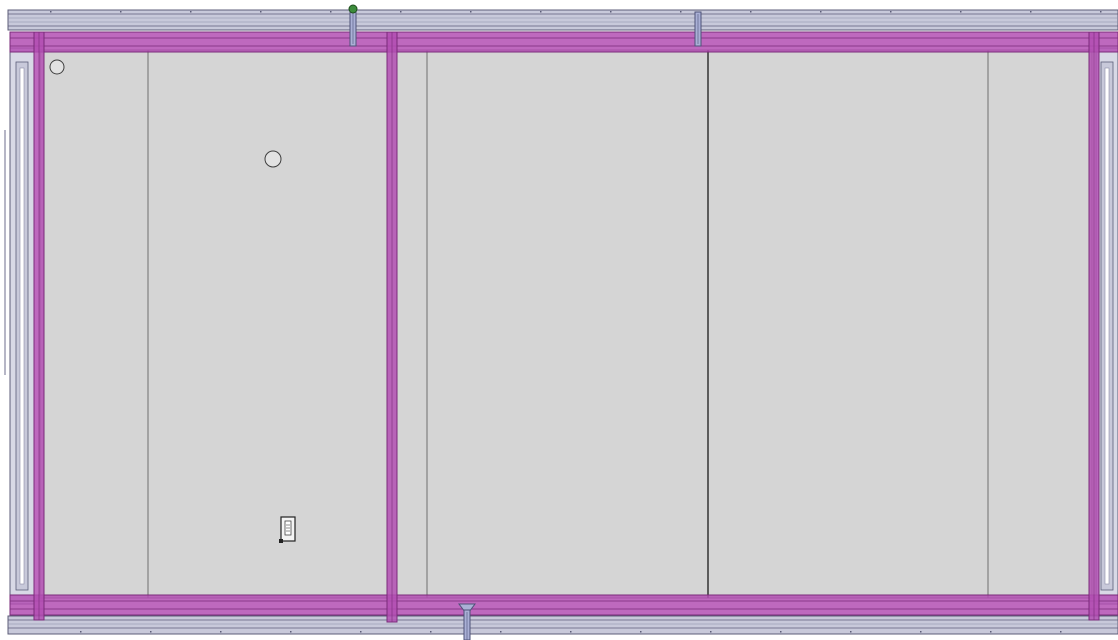 The image size is (1118, 640). Describe the element at coordinates (563, 605) in the screenshot. I see `frame-bottom-beam` at that location.